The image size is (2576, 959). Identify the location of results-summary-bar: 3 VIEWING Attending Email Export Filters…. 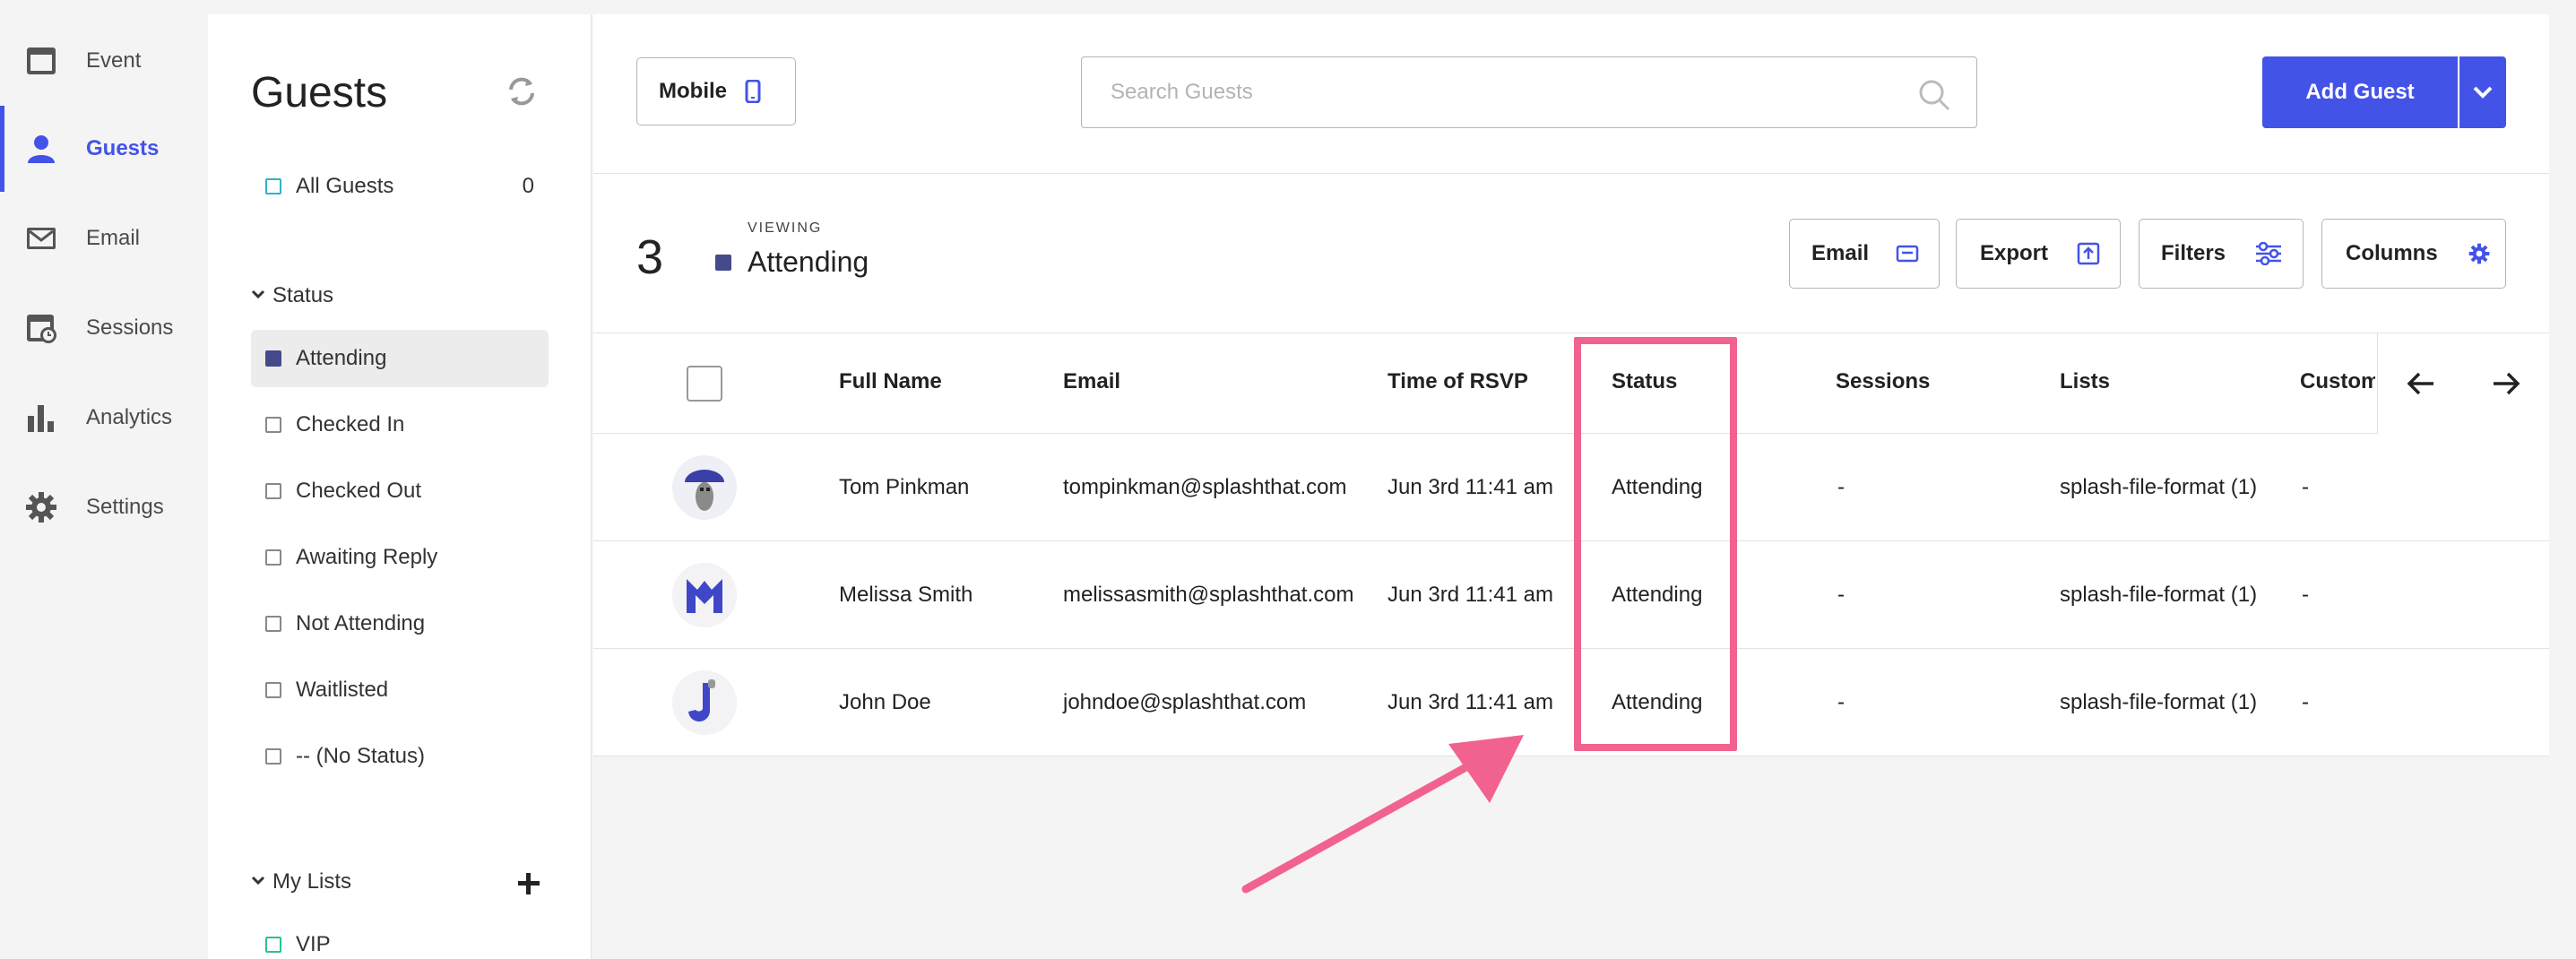
(1571, 253).